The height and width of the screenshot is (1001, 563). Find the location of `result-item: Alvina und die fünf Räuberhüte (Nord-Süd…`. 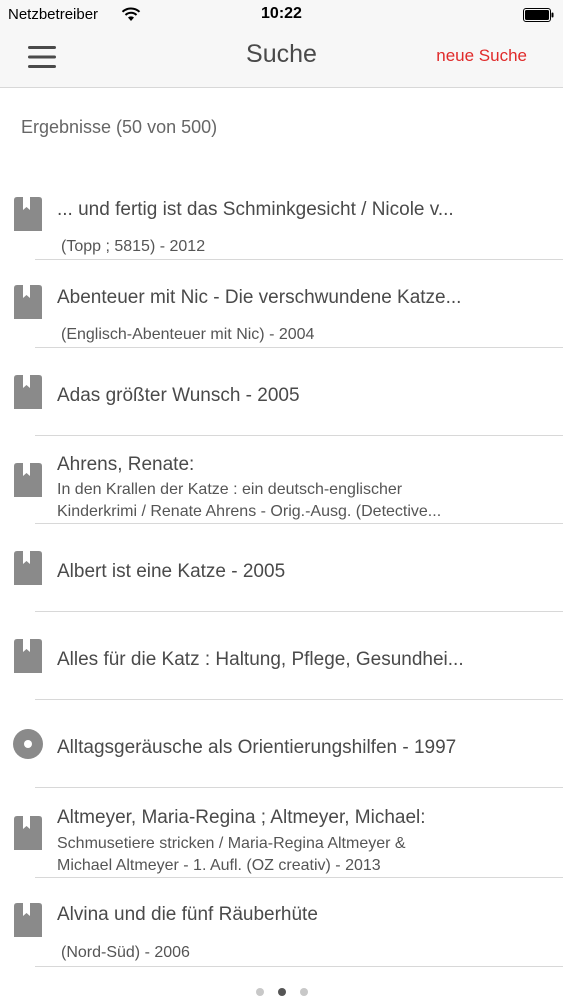

result-item: Alvina und die fünf Räuberhüte (Nord-Süd… is located at coordinates (281, 924).